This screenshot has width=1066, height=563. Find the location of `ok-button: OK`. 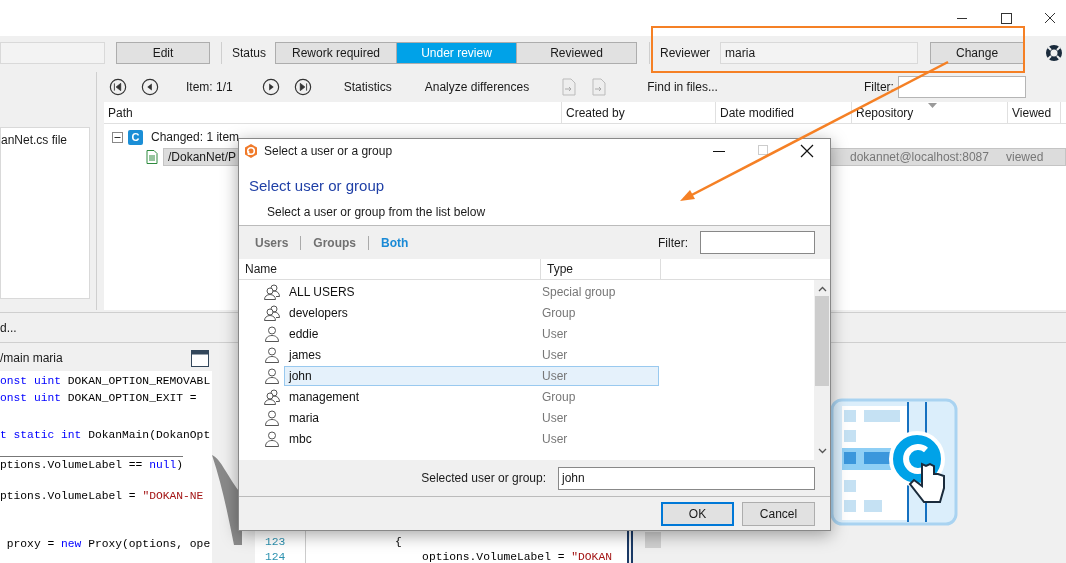

ok-button: OK is located at coordinates (697, 513).